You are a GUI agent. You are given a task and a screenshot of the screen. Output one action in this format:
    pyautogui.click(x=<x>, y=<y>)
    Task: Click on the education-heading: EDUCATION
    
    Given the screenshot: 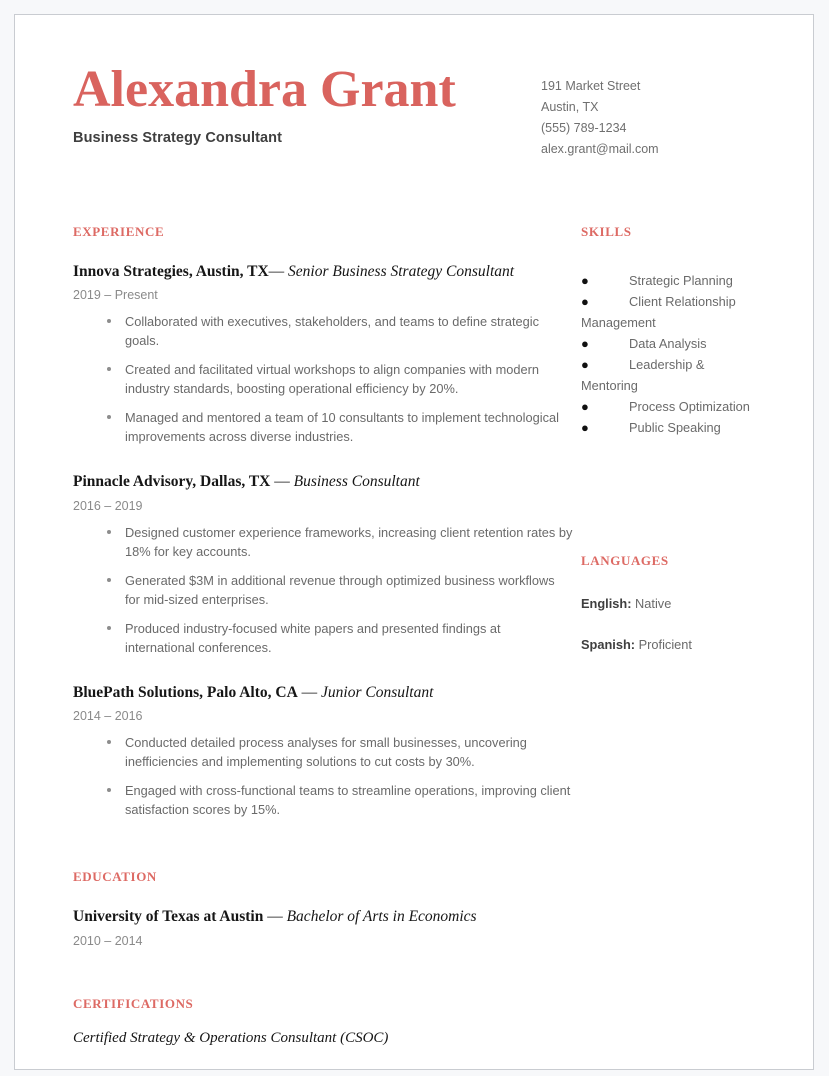 What is the action you would take?
    pyautogui.click(x=115, y=877)
    